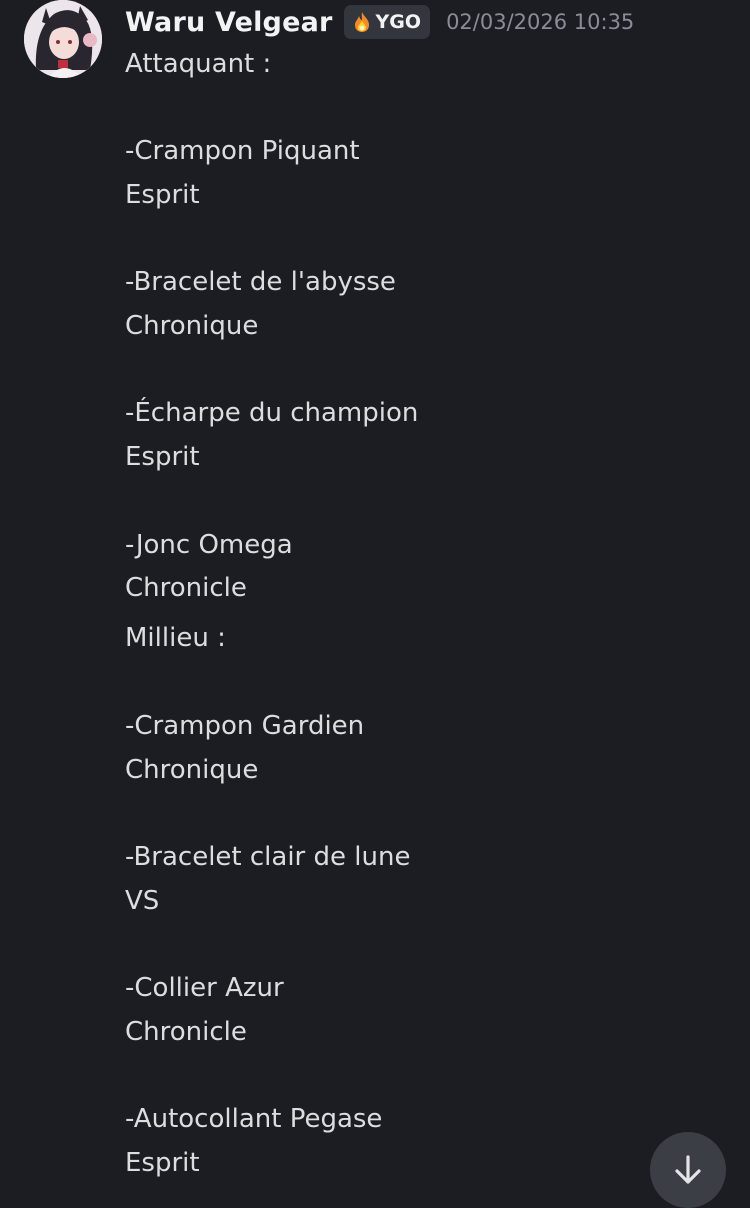 The height and width of the screenshot is (1208, 750). I want to click on message-header: Waru Velgear YGO 02/03/2026 10:35, so click(379, 22).